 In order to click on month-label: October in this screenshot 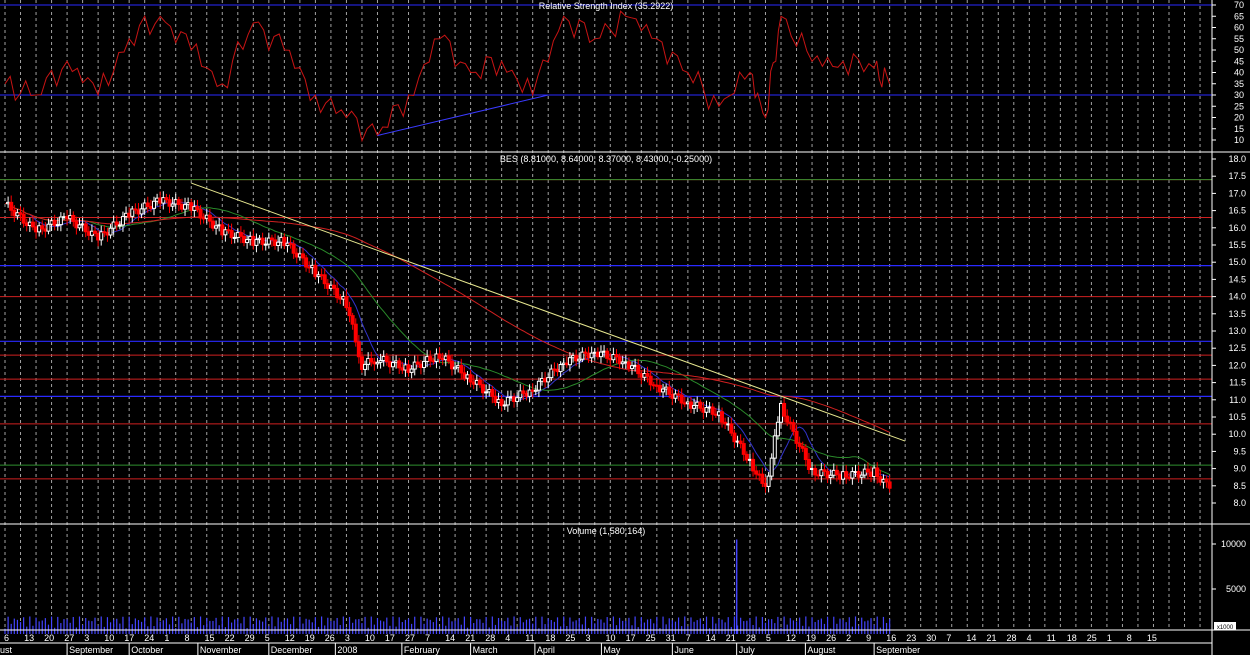, I will do `click(147, 650)`.